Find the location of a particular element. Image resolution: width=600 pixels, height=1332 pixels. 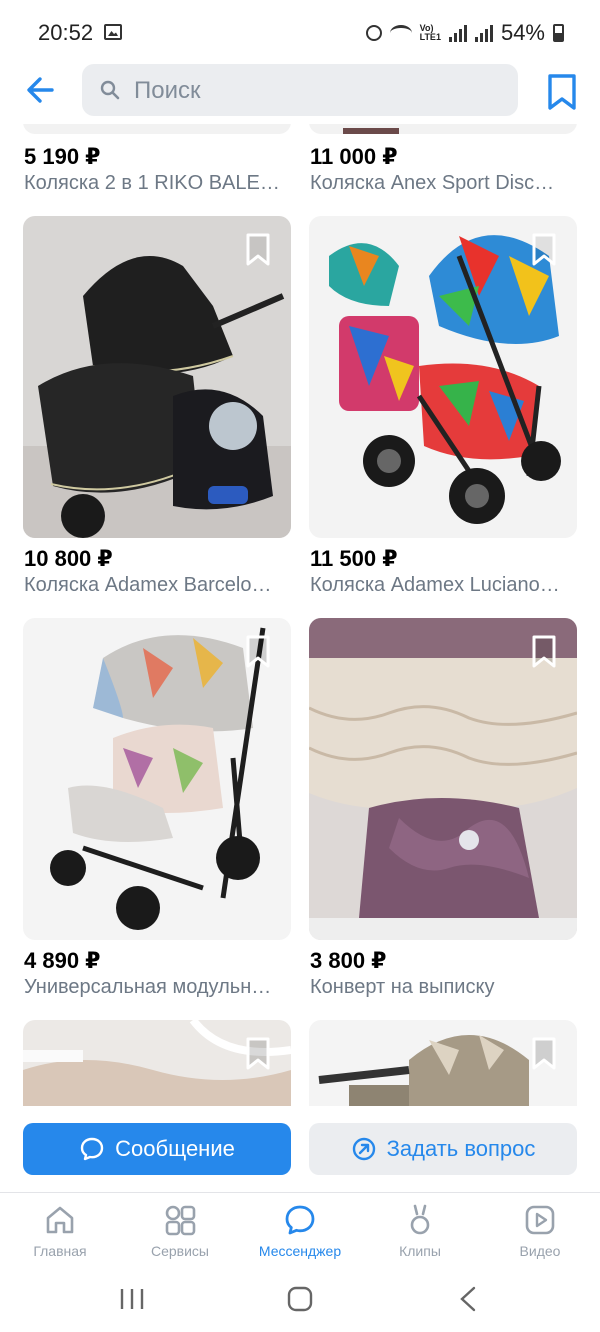

nav-label: Видео is located at coordinates (540, 1251).